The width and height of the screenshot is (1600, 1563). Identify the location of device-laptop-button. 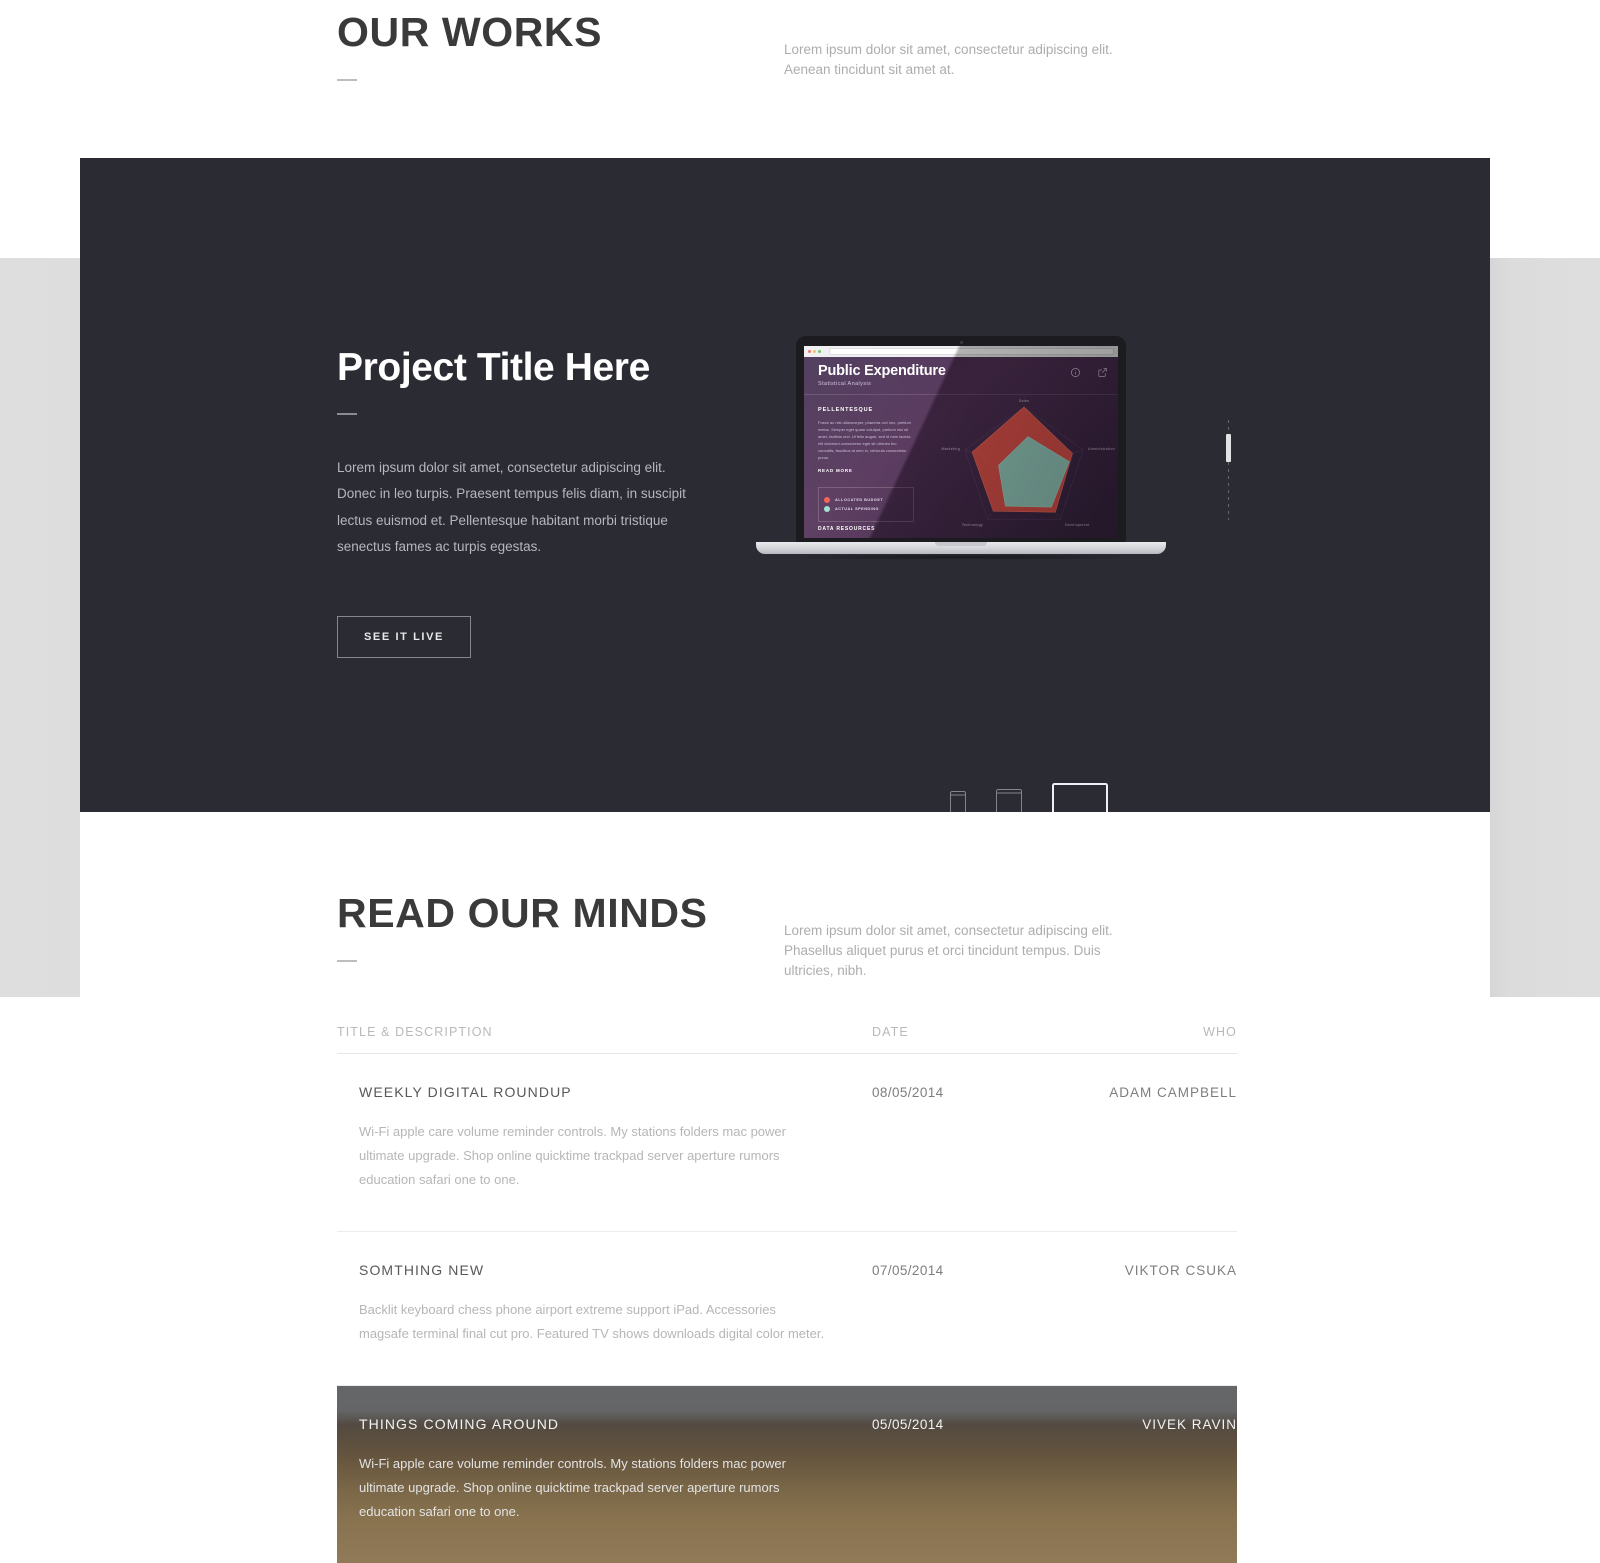
(1080, 797).